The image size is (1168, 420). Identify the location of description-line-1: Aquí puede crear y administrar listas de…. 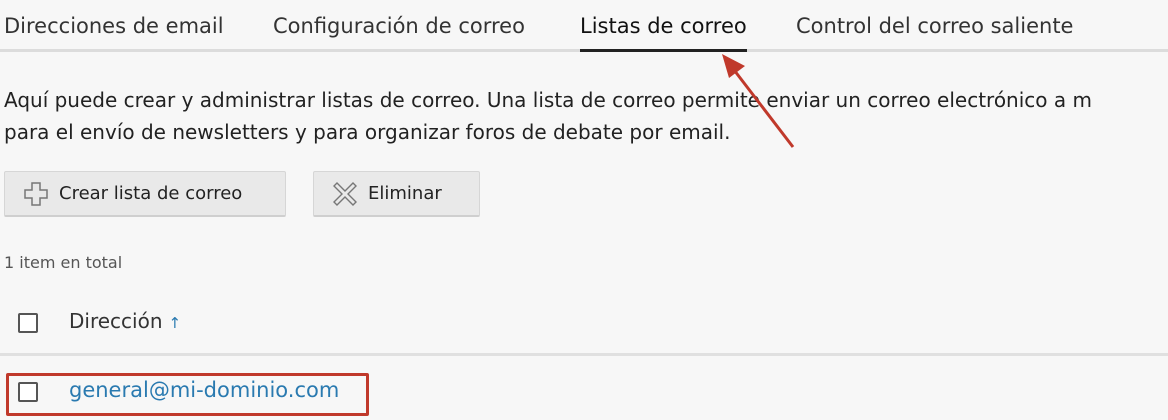
(548, 100).